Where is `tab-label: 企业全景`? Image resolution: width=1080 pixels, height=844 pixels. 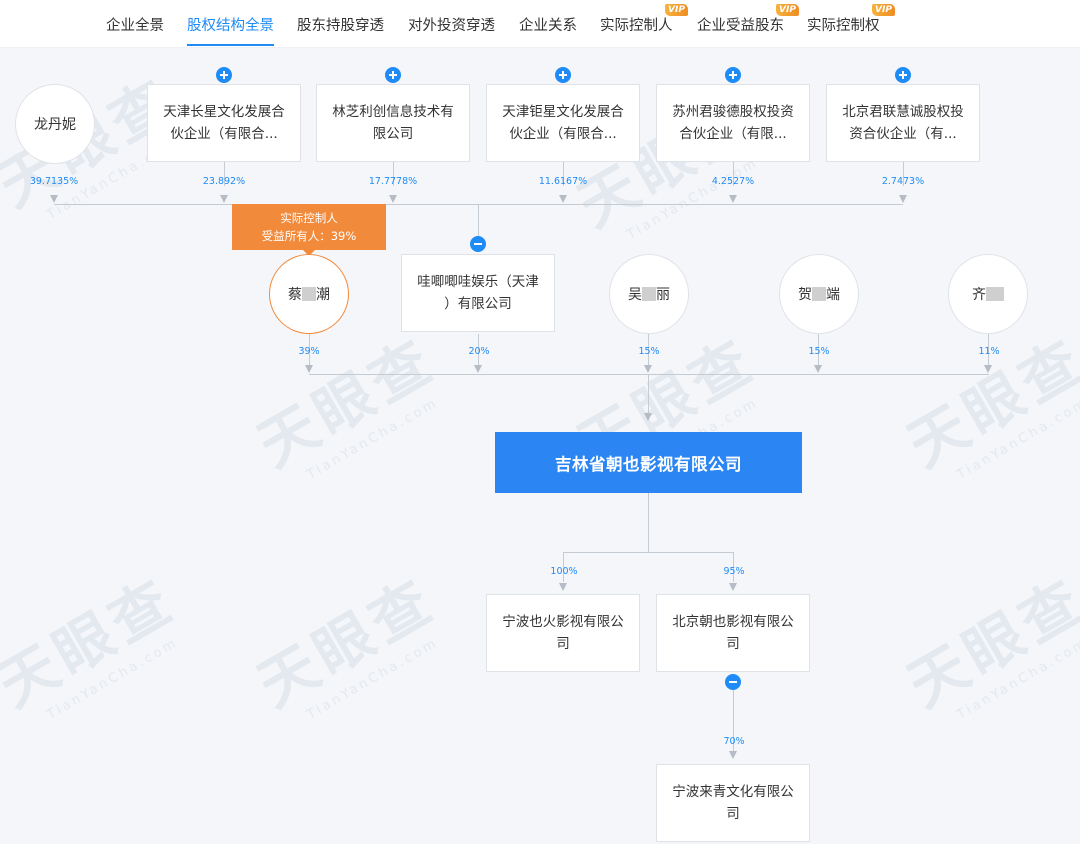 tab-label: 企业全景 is located at coordinates (135, 26).